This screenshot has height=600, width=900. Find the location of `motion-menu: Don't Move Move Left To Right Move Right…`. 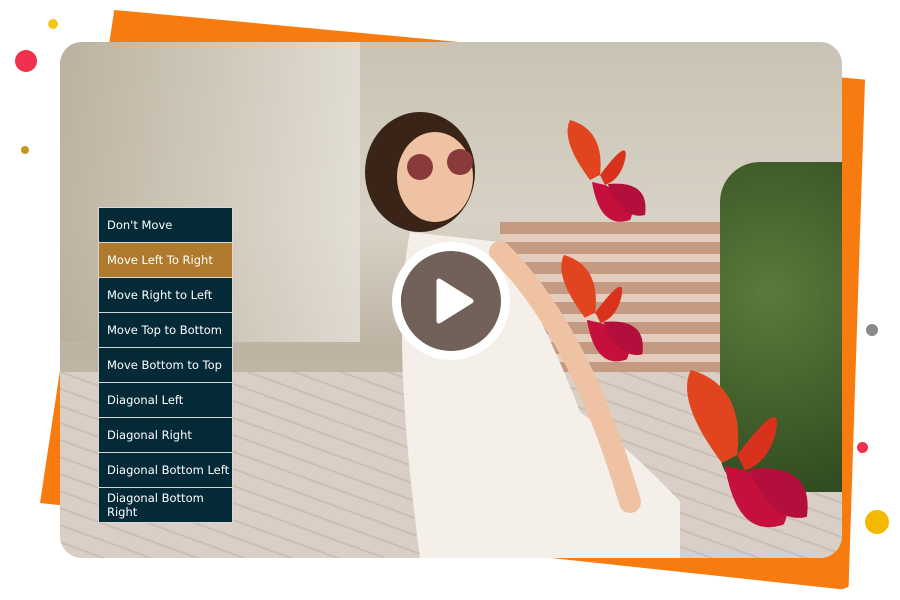

motion-menu: Don't Move Move Left To Right Move Right… is located at coordinates (165, 365).